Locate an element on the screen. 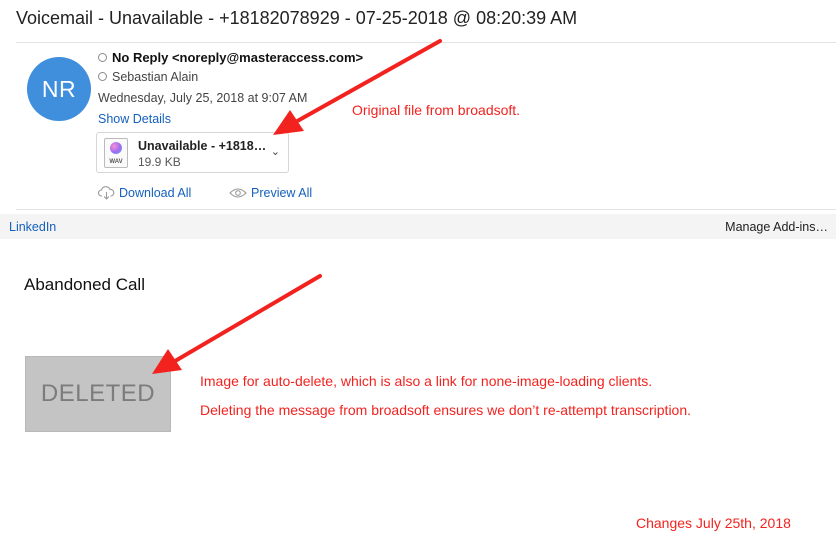  download-all-link: Download All is located at coordinates (145, 193).